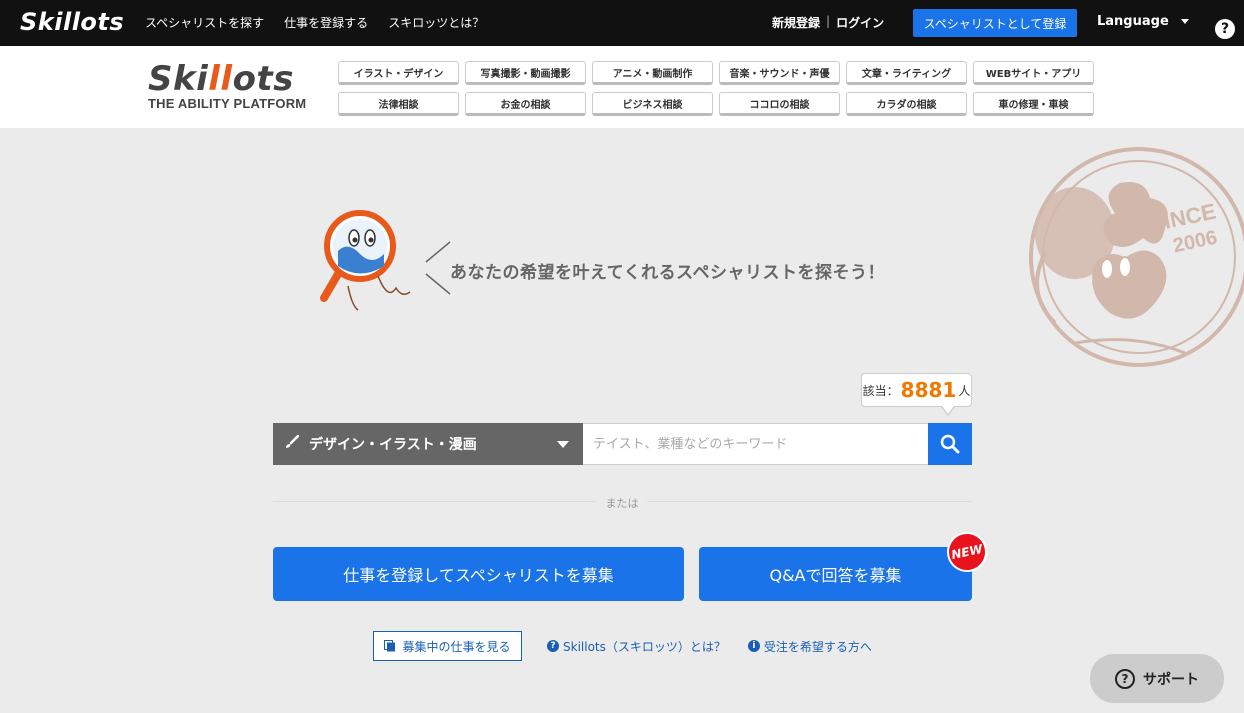 The width and height of the screenshot is (1244, 713). Describe the element at coordinates (478, 574) in the screenshot. I see `register-job-button: 仕事を登録してスペシャリストを募集` at that location.